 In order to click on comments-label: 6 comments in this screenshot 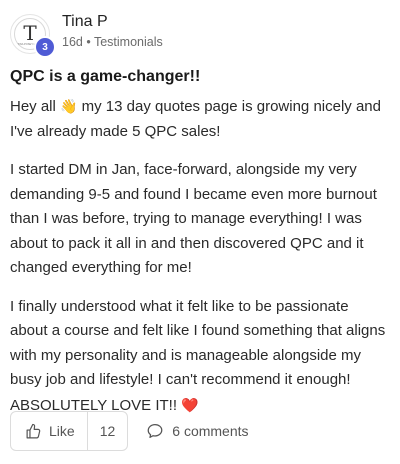, I will do `click(210, 431)`.